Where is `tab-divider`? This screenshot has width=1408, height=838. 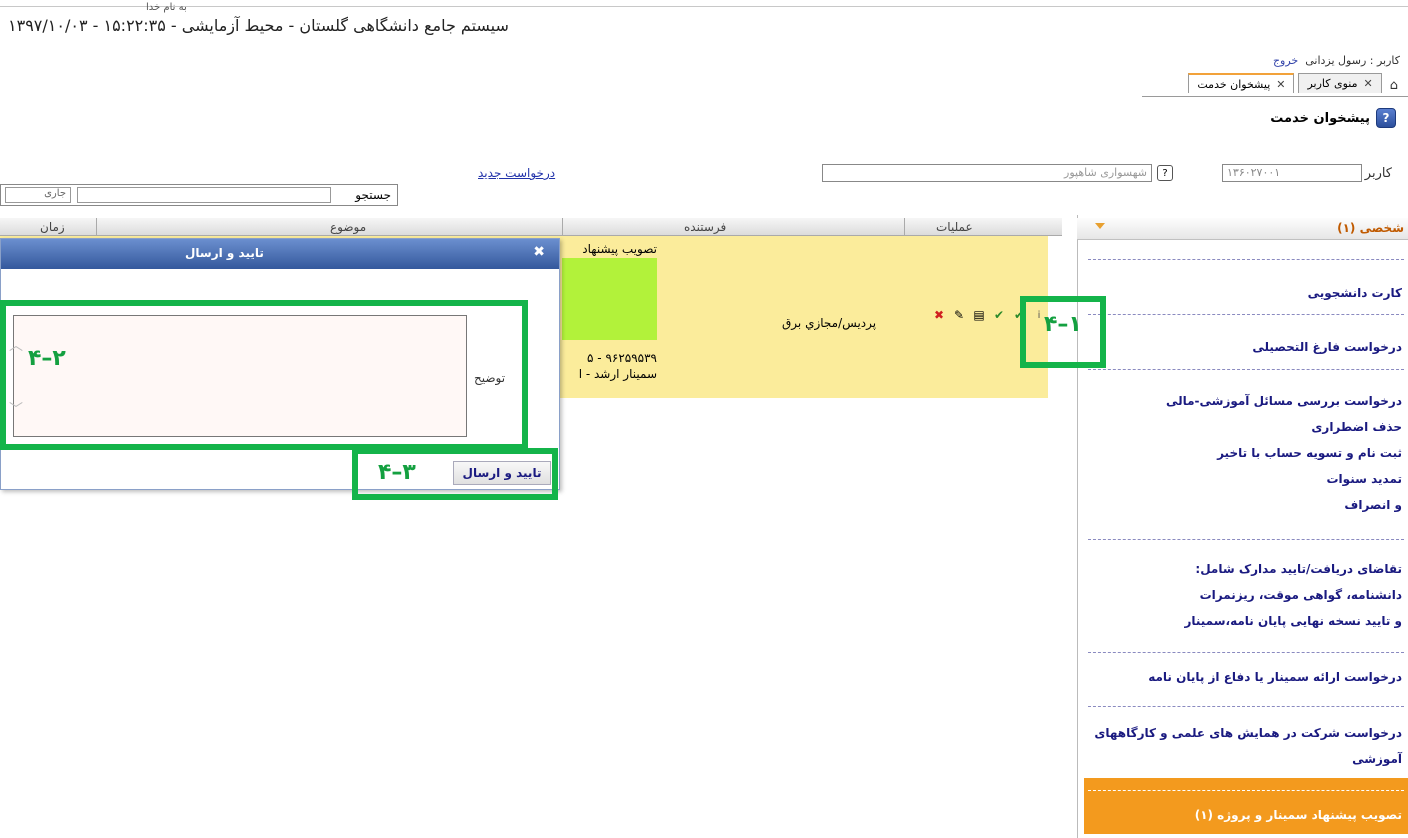 tab-divider is located at coordinates (1275, 96).